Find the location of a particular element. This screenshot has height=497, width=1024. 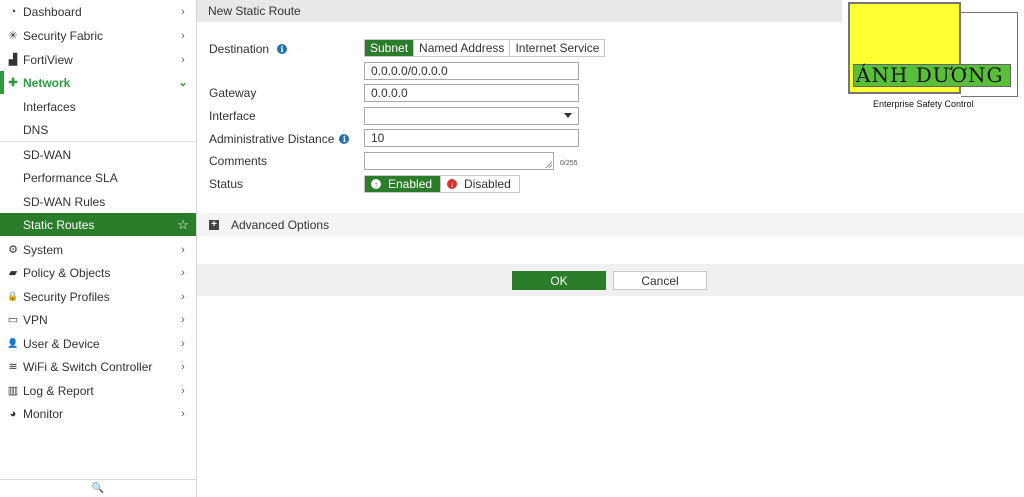

expand-plus-icon: + is located at coordinates (214, 225).